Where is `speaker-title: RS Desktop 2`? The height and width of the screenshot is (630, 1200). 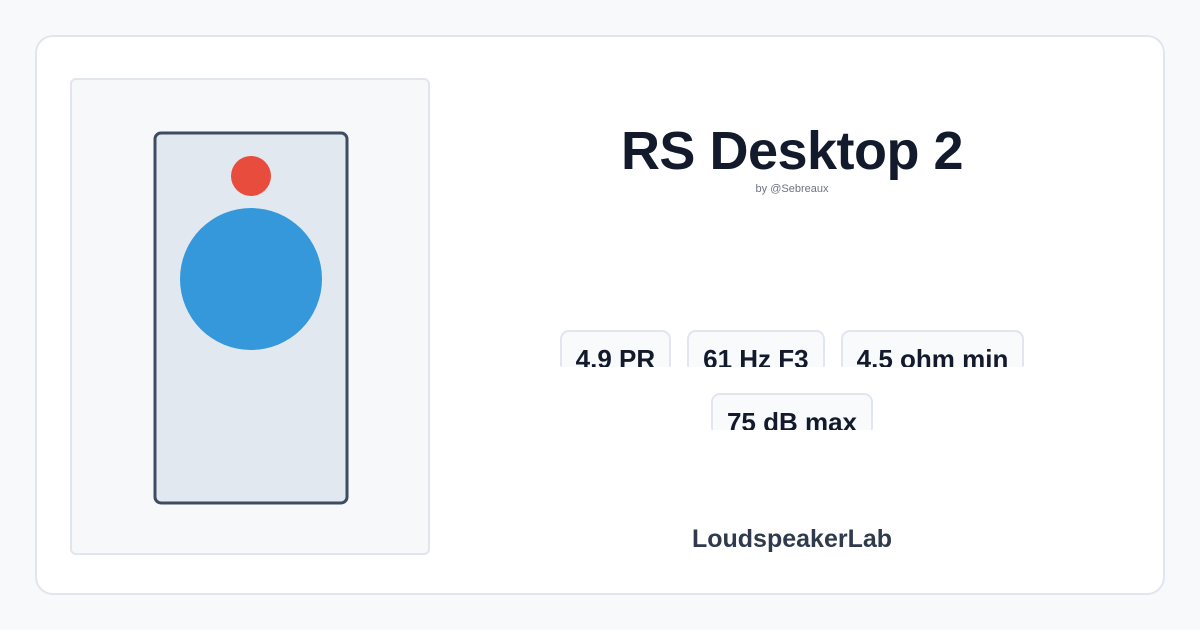 speaker-title: RS Desktop 2 is located at coordinates (792, 151).